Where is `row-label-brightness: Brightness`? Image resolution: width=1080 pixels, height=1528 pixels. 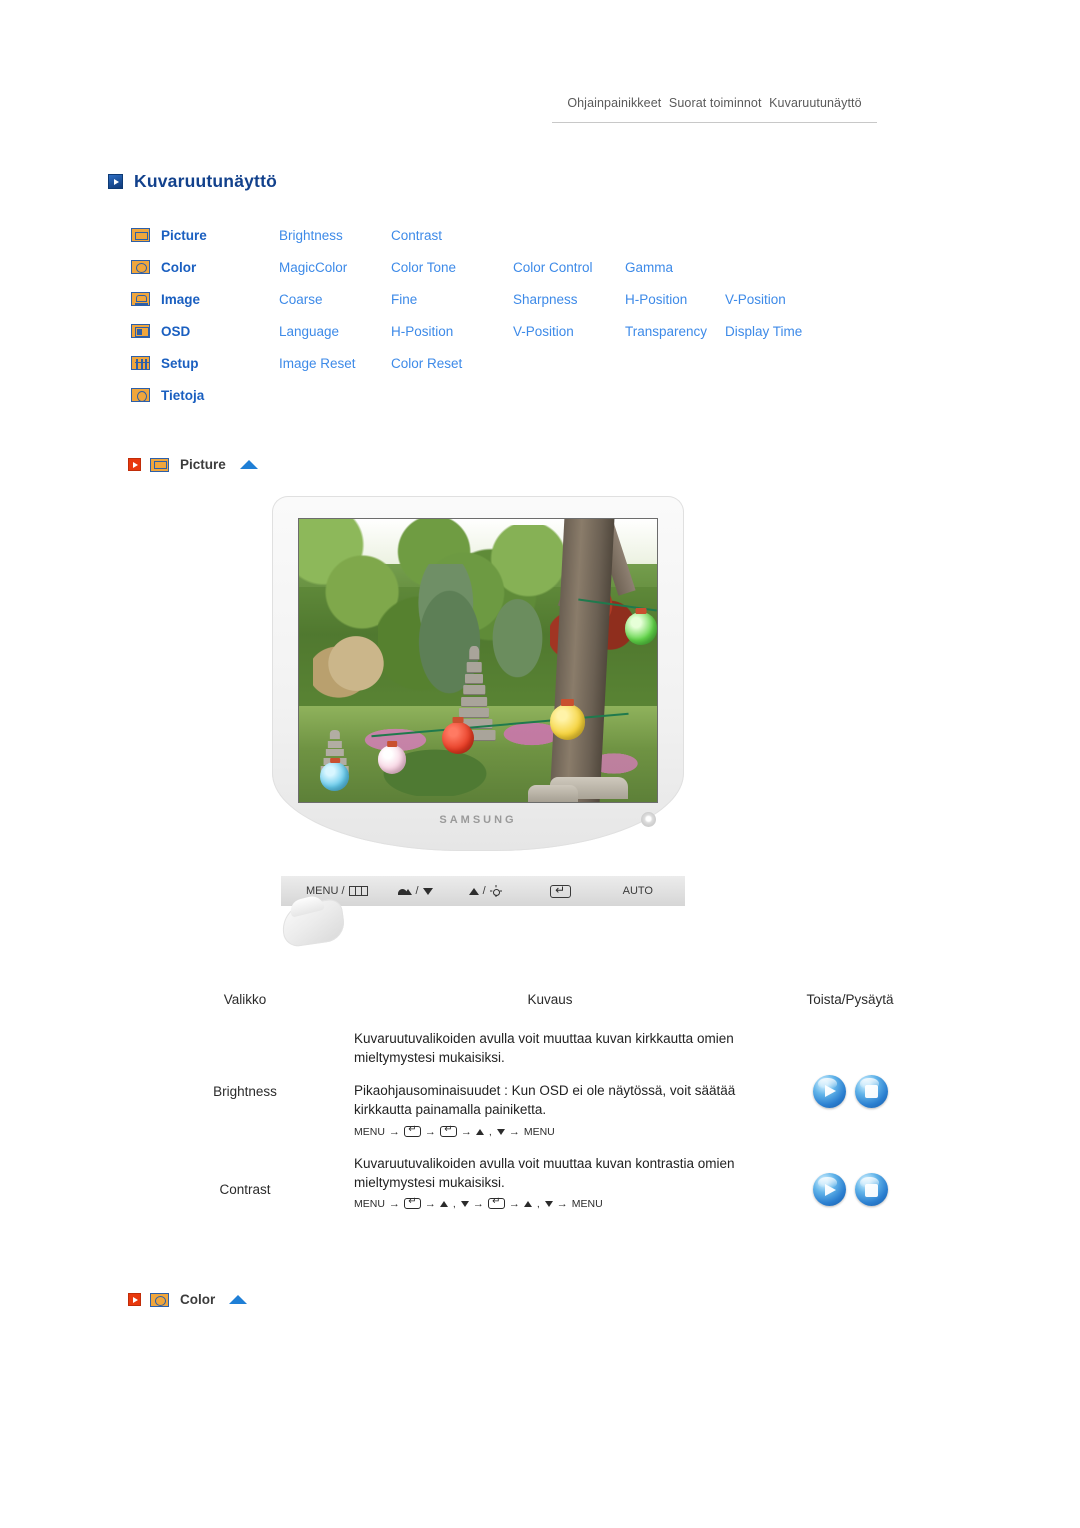 row-label-brightness: Brightness is located at coordinates (245, 1091).